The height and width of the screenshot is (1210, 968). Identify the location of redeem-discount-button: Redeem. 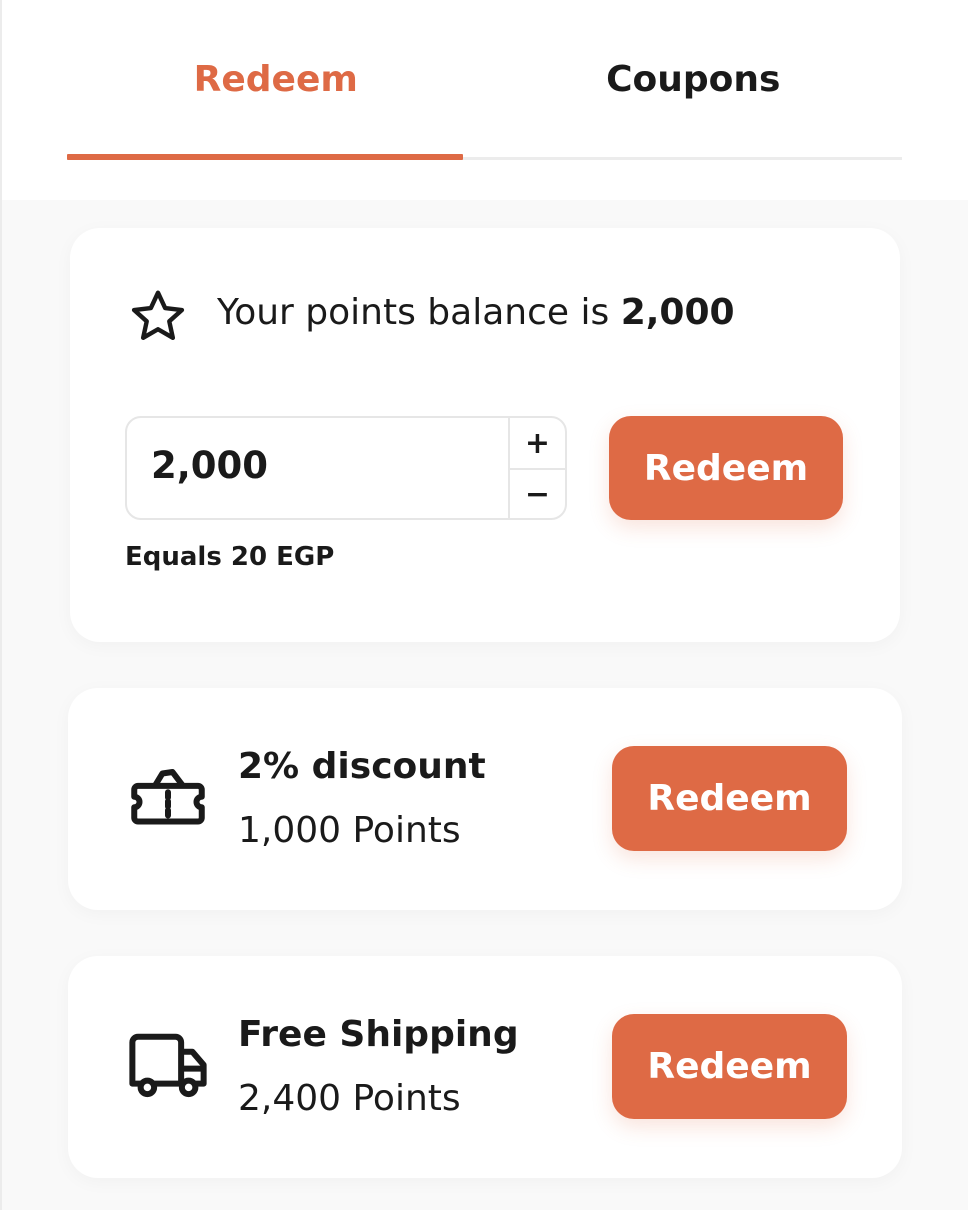
(729, 798).